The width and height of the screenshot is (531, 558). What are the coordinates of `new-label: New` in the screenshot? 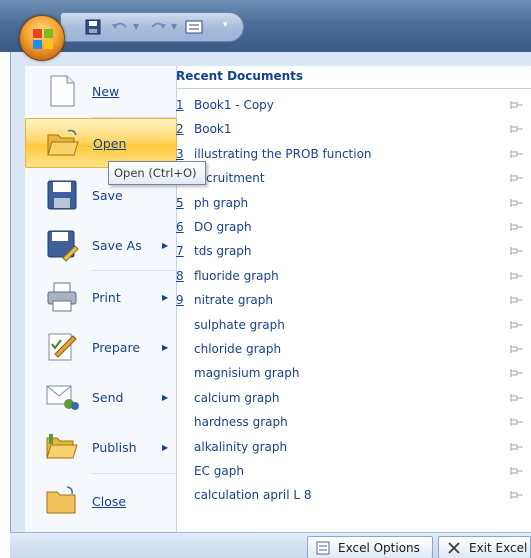 It's located at (106, 91).